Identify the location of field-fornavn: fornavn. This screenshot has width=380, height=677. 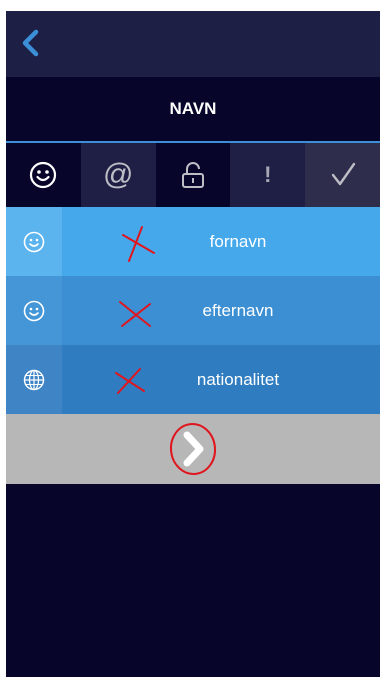
(193, 241).